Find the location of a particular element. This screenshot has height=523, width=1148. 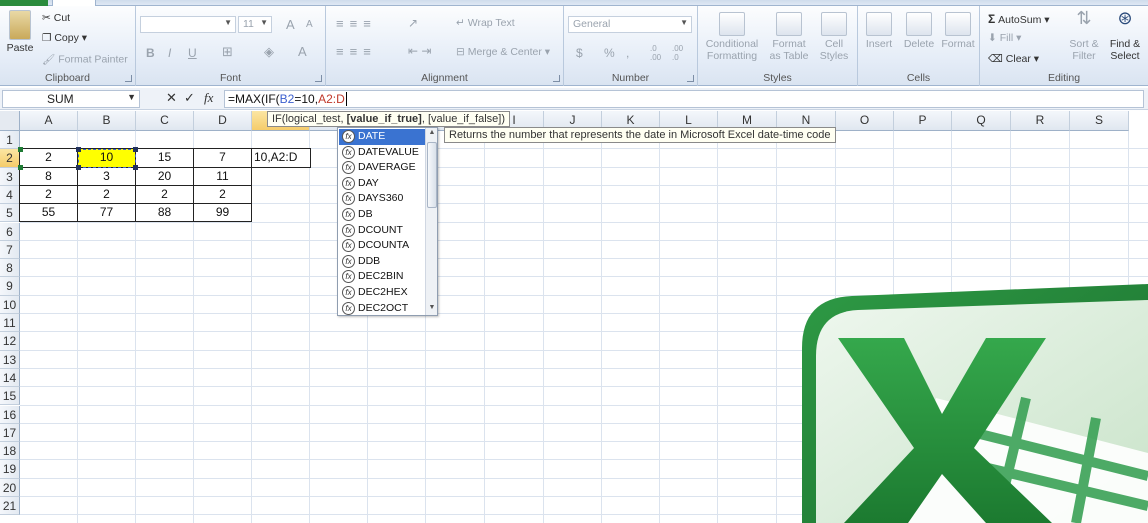

row-header-13: 13 is located at coordinates (10, 359).